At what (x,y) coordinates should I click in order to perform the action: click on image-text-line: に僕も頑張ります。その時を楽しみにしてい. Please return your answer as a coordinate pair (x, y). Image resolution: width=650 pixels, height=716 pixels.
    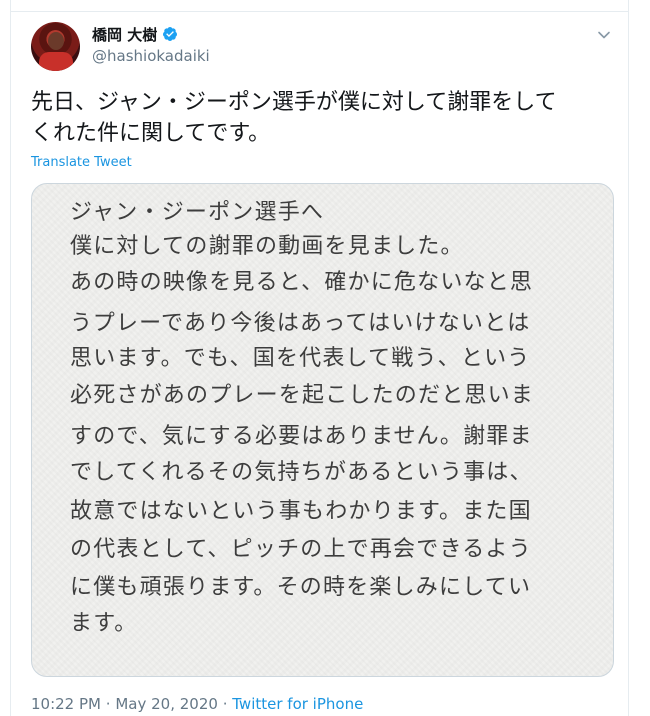
    Looking at the image, I should click on (301, 587).